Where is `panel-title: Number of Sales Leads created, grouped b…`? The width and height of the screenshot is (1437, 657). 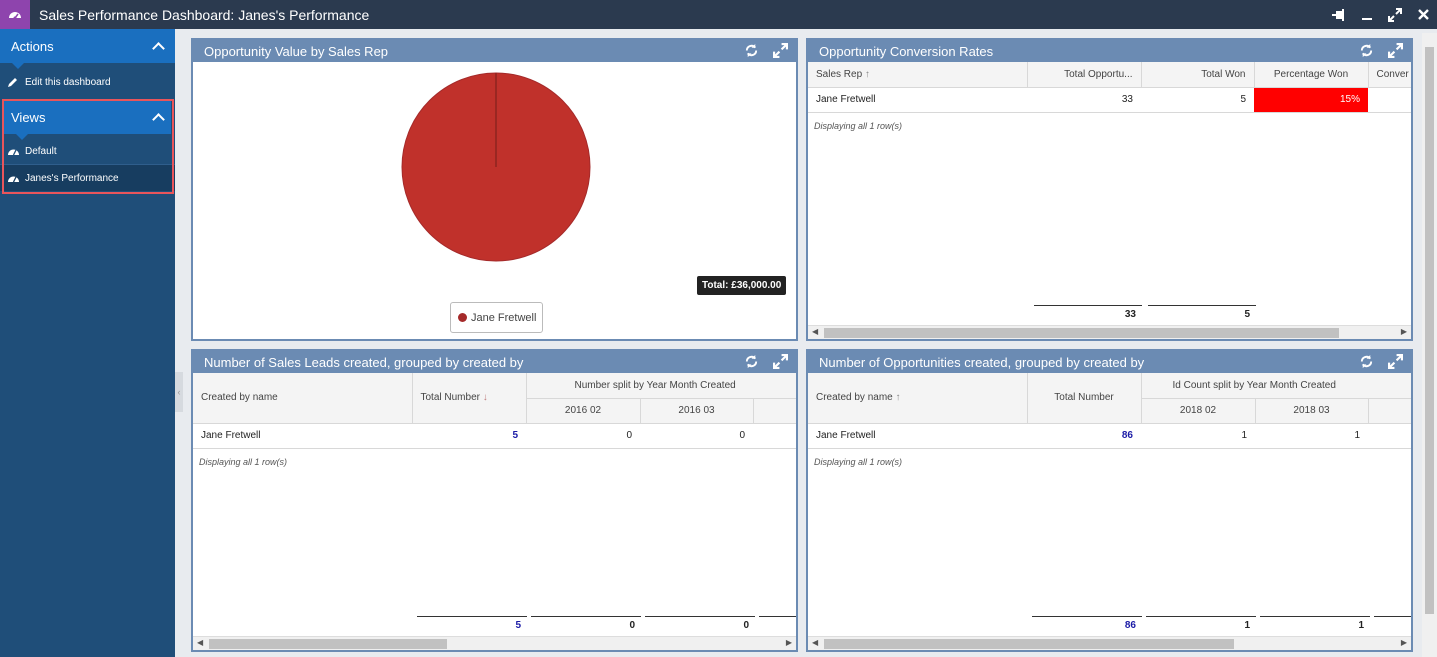
panel-title: Number of Sales Leads created, grouped b… is located at coordinates (364, 362).